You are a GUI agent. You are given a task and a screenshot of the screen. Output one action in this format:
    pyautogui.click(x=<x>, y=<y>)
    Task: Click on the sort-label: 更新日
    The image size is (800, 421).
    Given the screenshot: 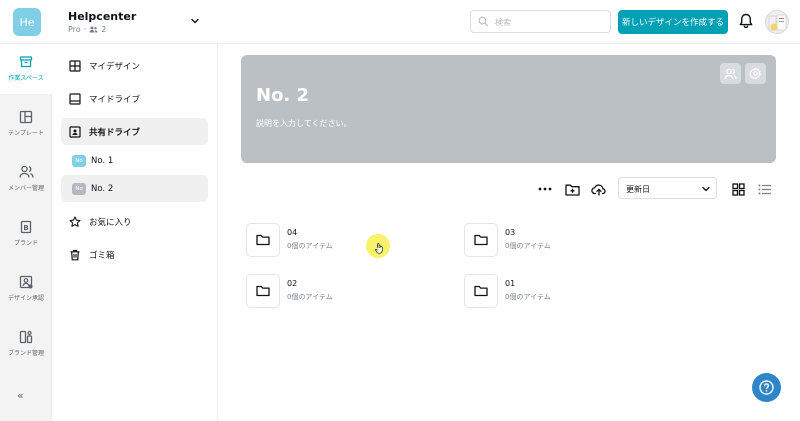 What is the action you would take?
    pyautogui.click(x=638, y=189)
    